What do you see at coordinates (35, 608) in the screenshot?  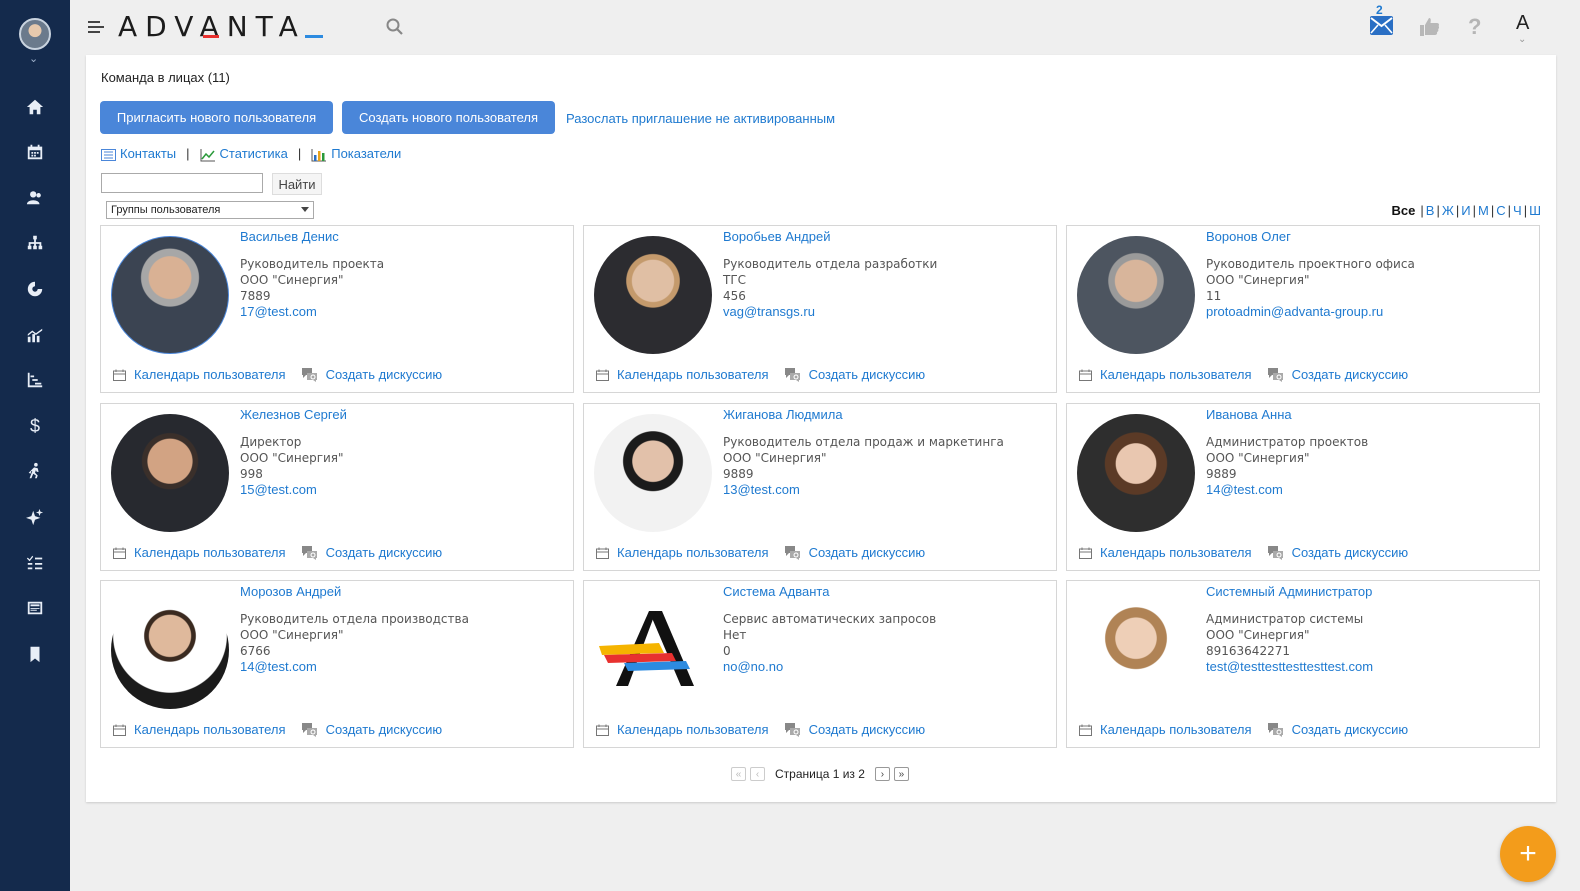 I see `news-icon` at bounding box center [35, 608].